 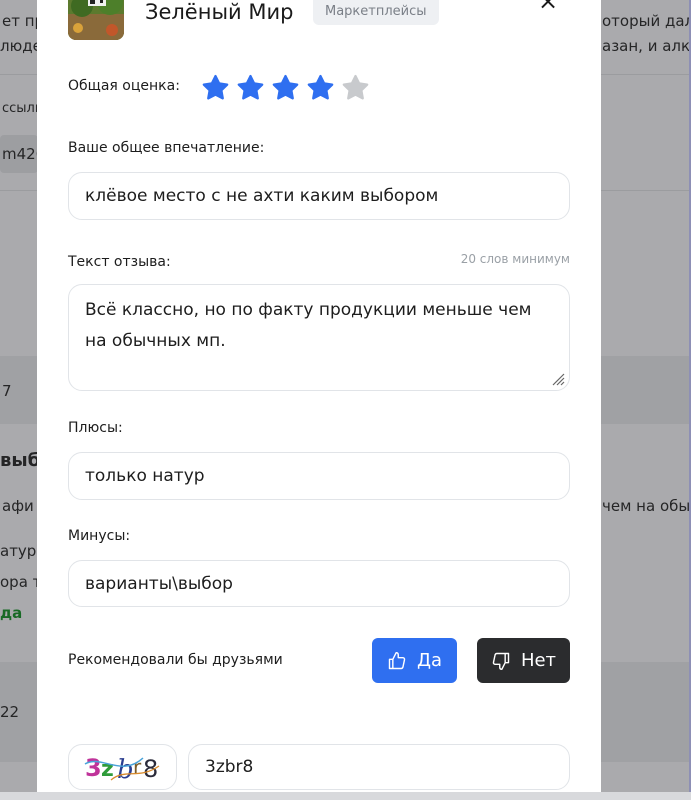 What do you see at coordinates (558, 379) in the screenshot?
I see `resize-handle-icon` at bounding box center [558, 379].